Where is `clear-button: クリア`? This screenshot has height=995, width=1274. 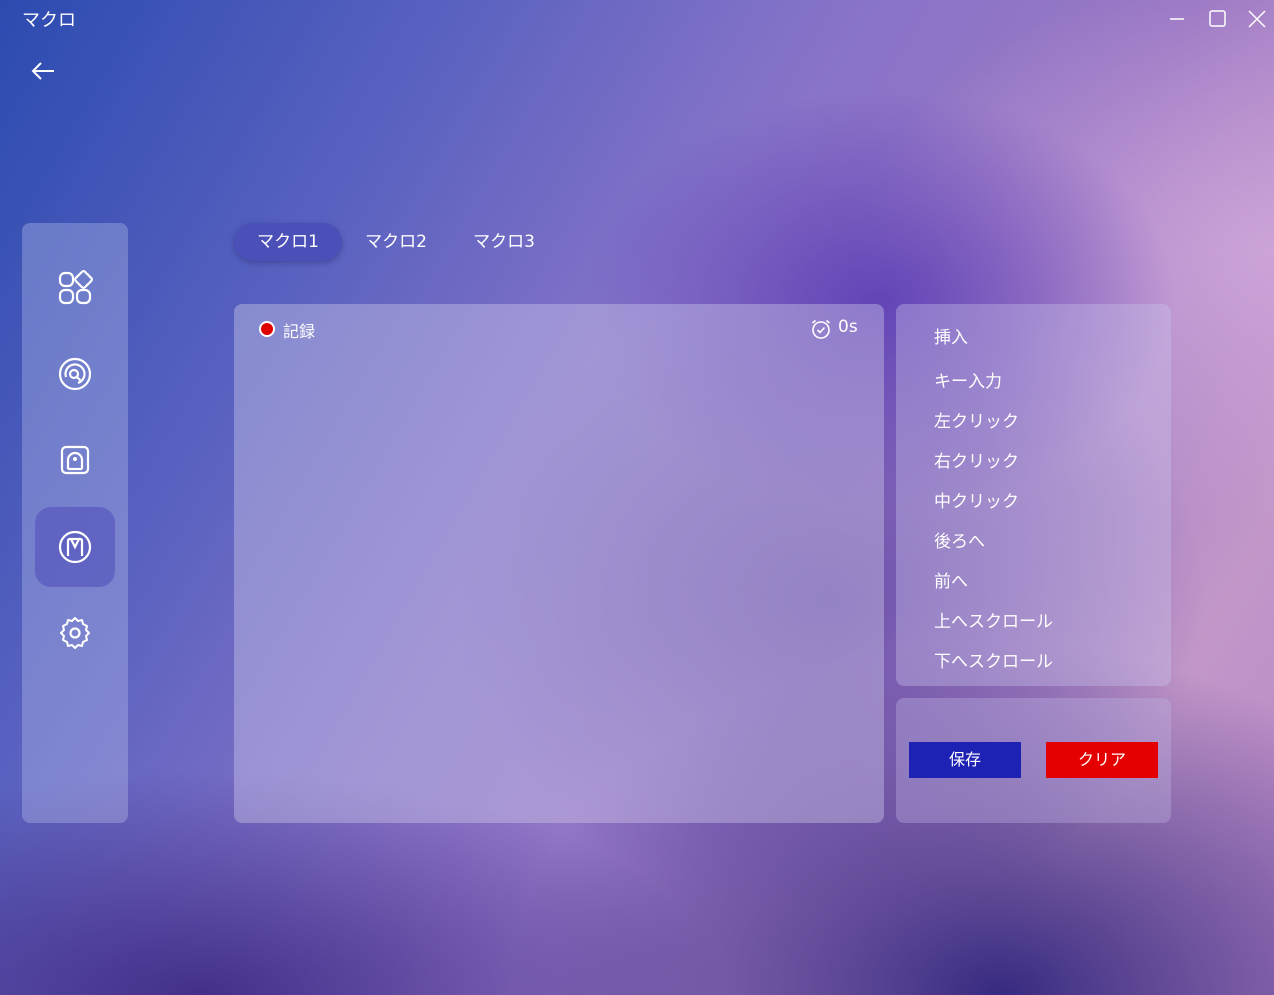 clear-button: クリア is located at coordinates (1102, 760).